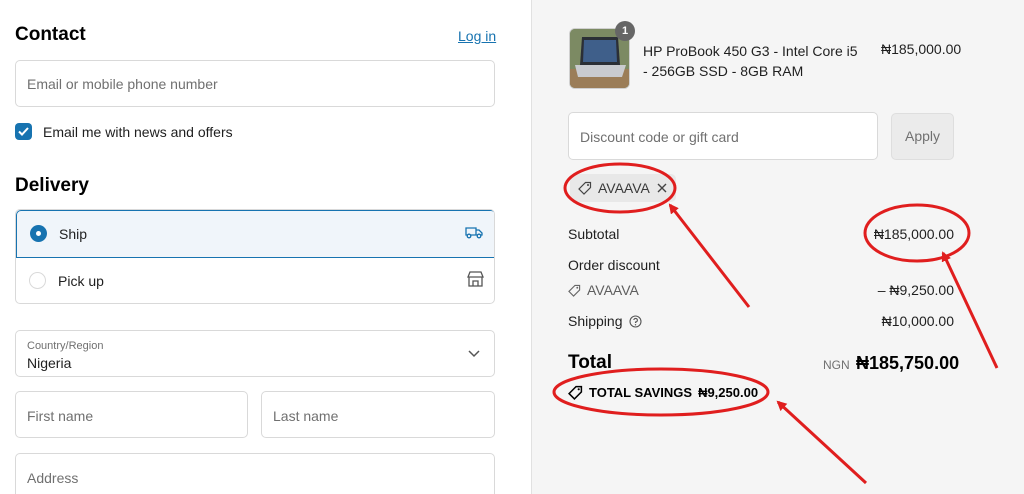 The width and height of the screenshot is (1024, 494). I want to click on email-placeholder: Email or mobile phone number, so click(122, 84).